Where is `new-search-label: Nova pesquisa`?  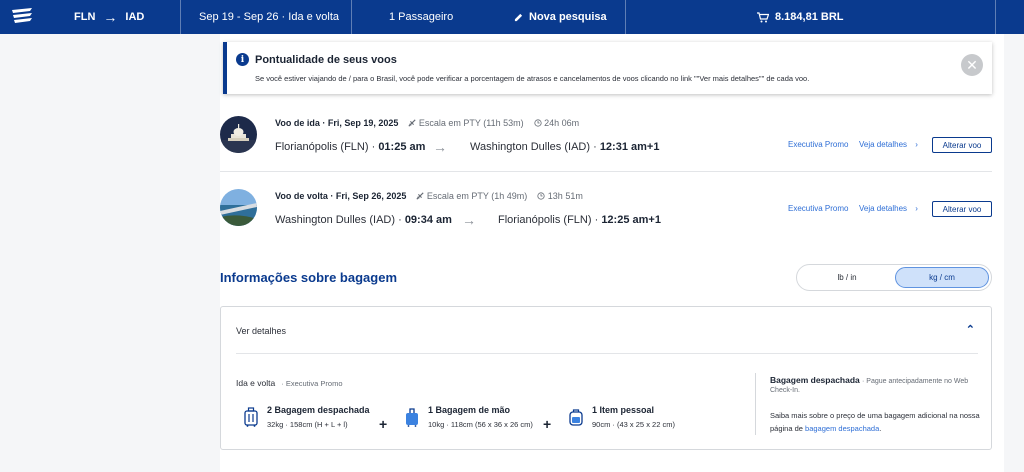 new-search-label: Nova pesquisa is located at coordinates (568, 17).